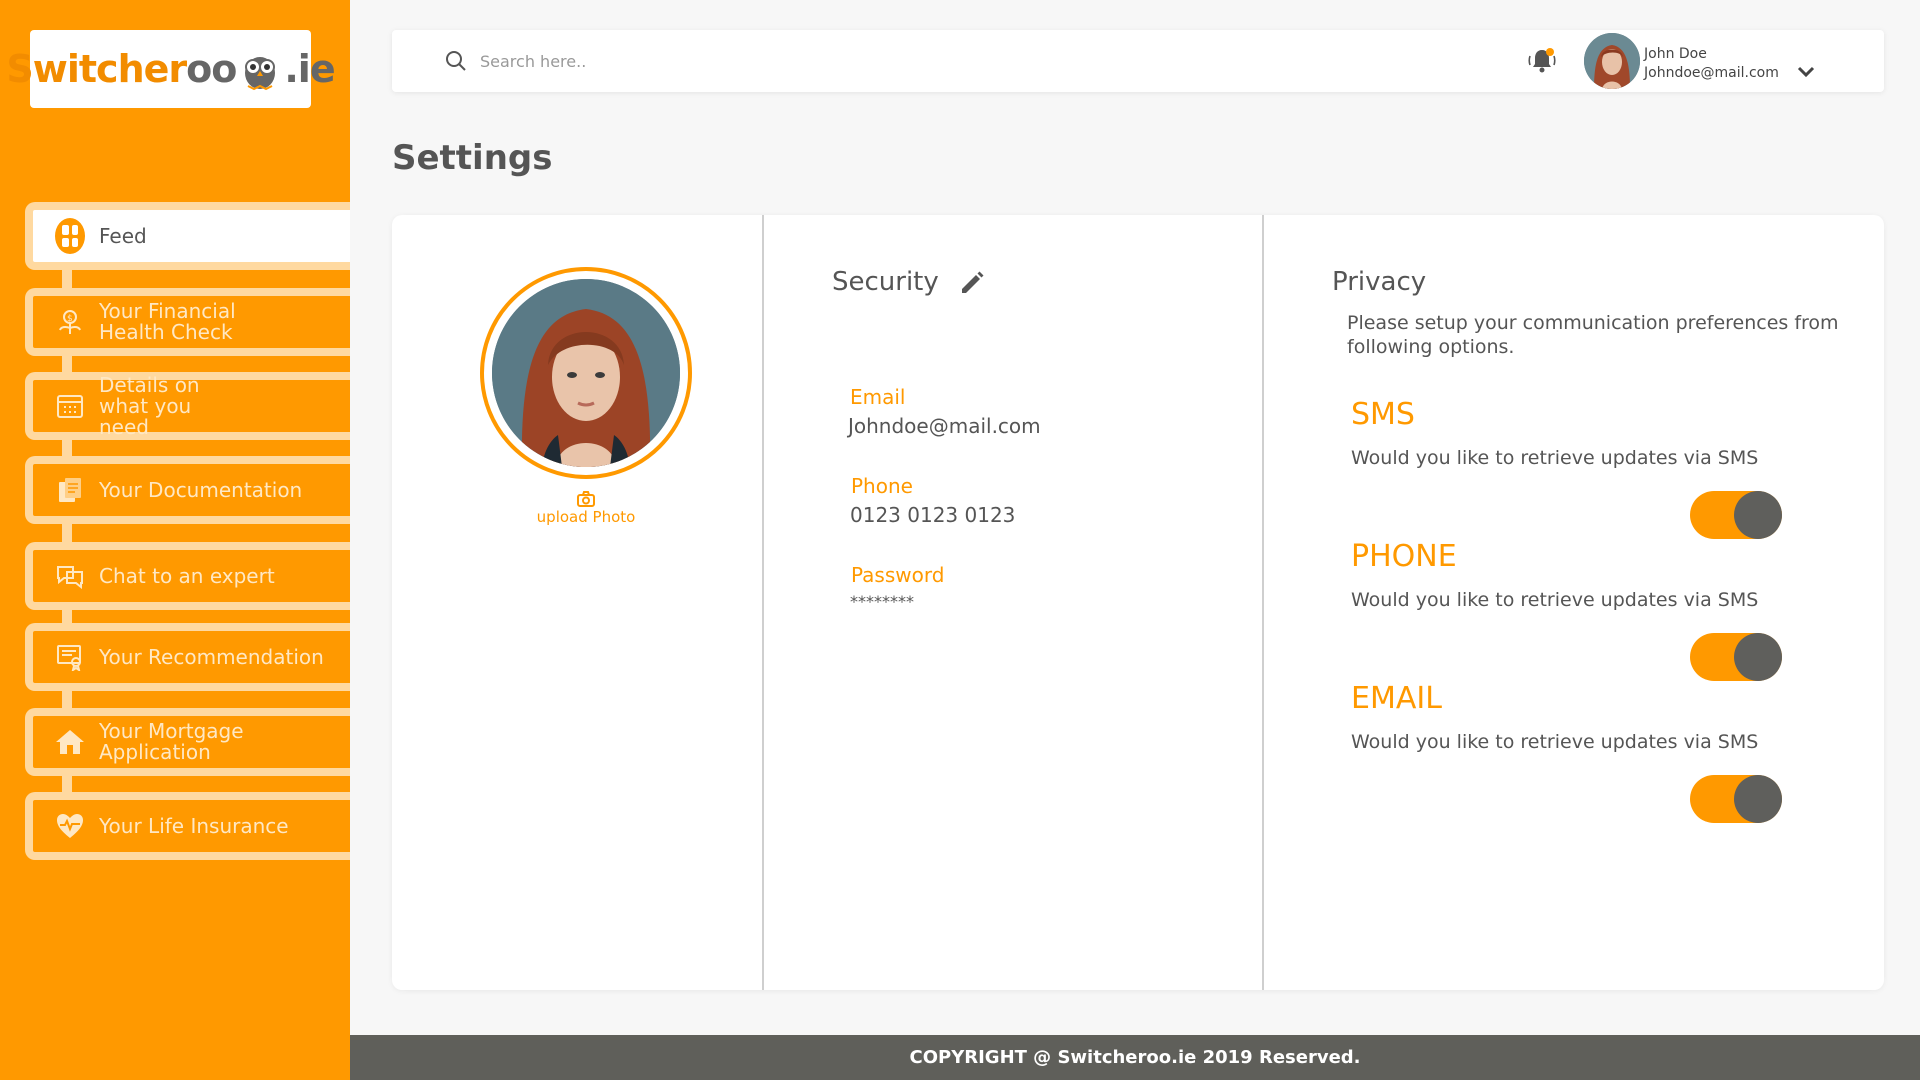 This screenshot has width=1920, height=1080. I want to click on sidebar-item-documentation: Your Documentation, so click(187, 490).